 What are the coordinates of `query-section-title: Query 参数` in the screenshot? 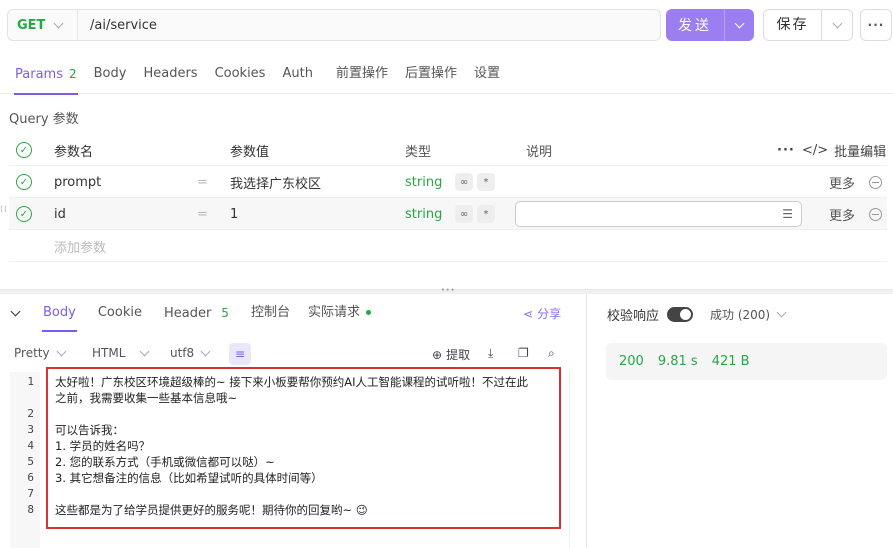 It's located at (44, 119).